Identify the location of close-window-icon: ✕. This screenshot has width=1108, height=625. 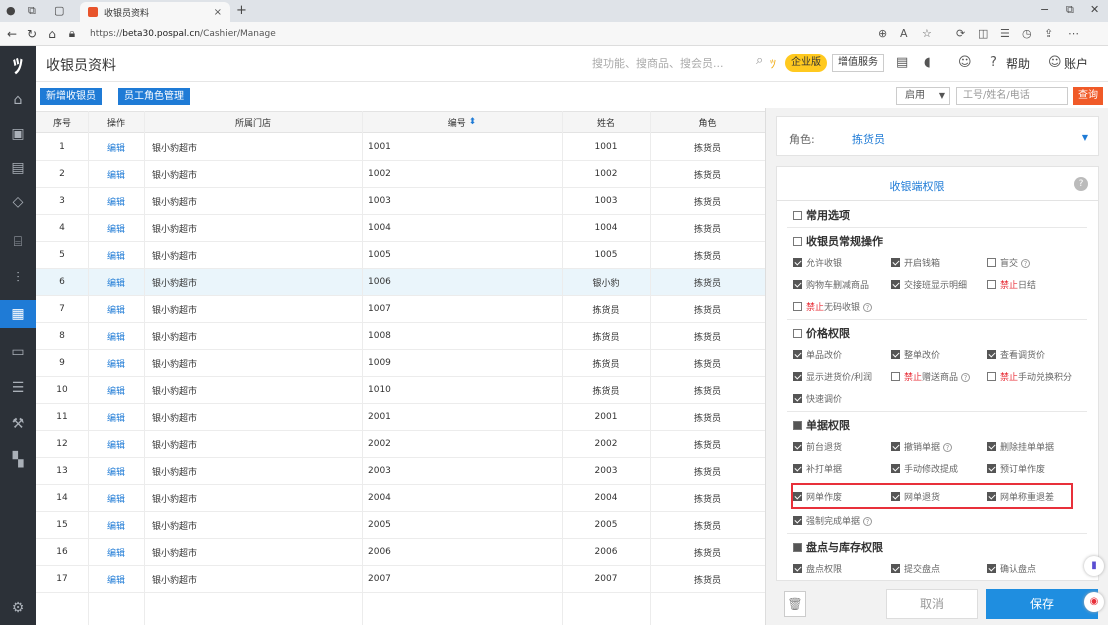
(1094, 9).